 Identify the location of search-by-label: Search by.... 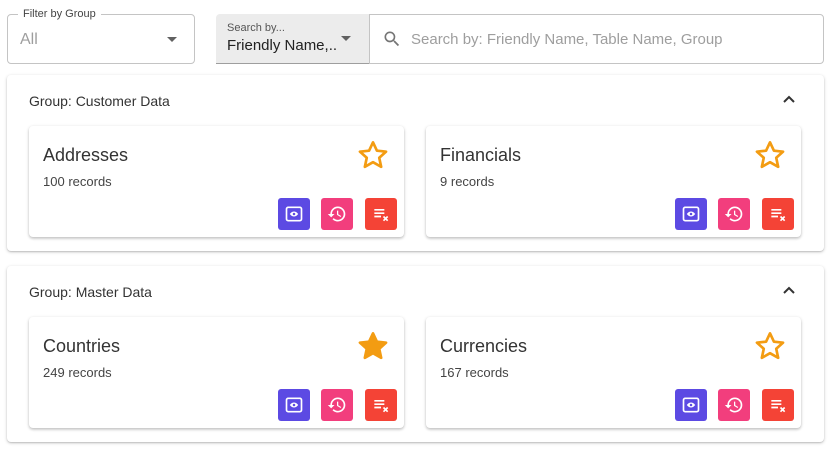
(256, 28).